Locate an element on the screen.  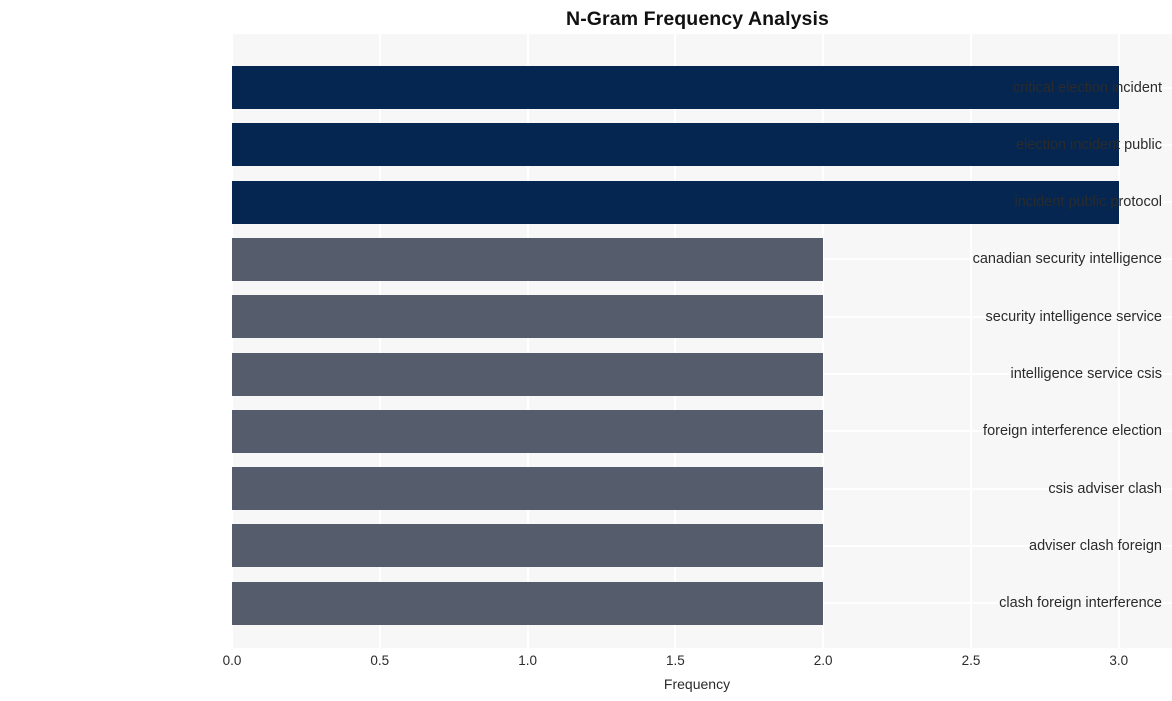
y-axis-tick-label: critical election incident is located at coordinates (1087, 87).